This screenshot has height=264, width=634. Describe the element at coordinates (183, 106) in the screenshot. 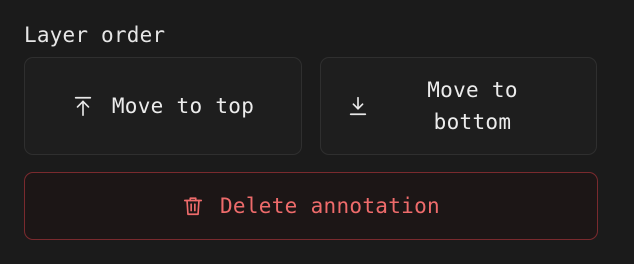

I see `move-to-top-label: Move to top` at that location.